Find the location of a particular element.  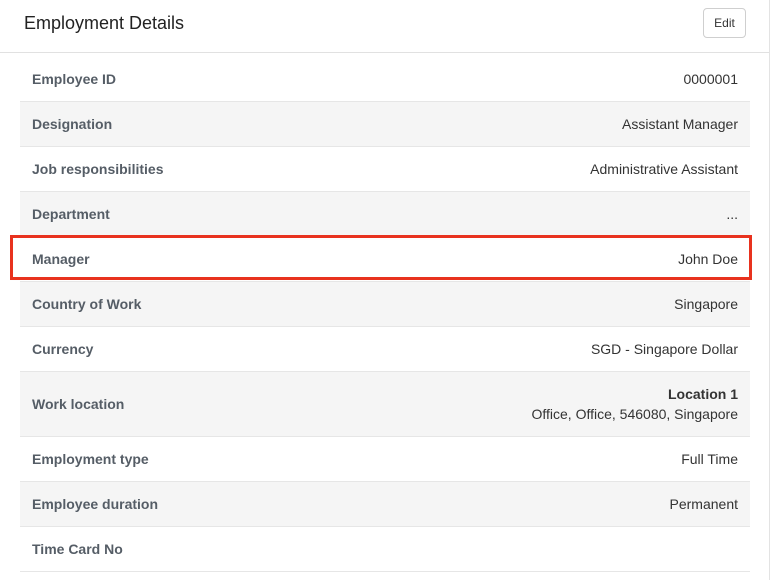

work-location-title: Location 1 is located at coordinates (702, 394).